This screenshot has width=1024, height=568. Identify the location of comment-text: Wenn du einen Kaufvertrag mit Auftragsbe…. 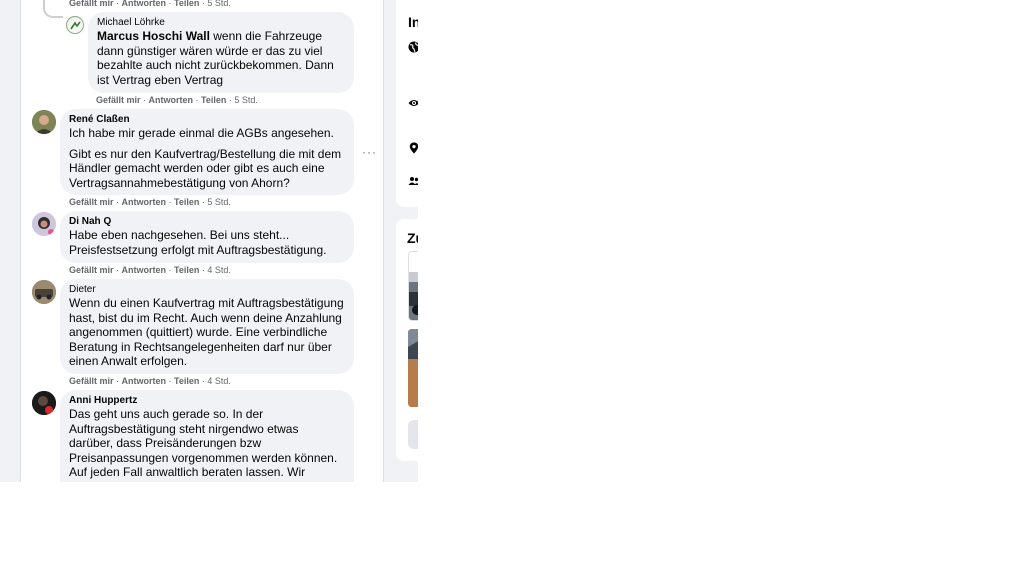
(206, 332).